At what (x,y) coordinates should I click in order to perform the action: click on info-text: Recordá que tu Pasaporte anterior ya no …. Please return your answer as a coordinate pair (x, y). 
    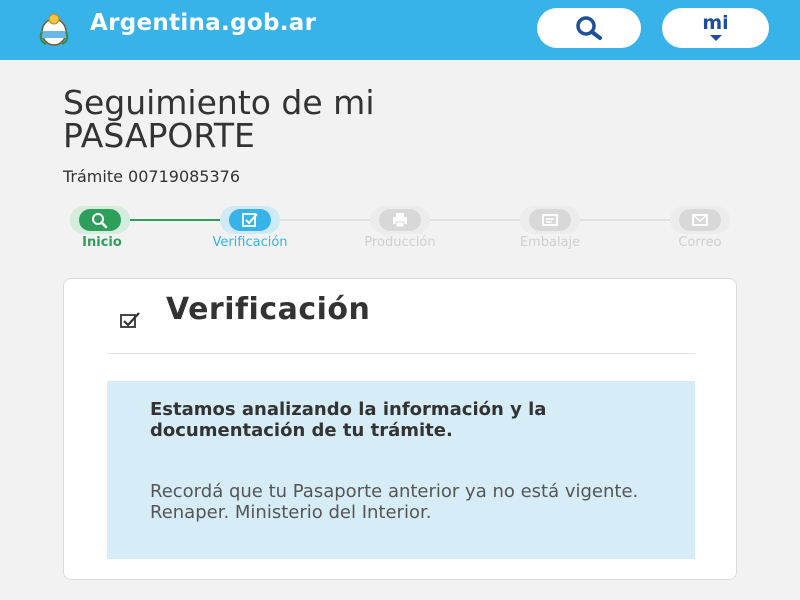
    Looking at the image, I should click on (394, 502).